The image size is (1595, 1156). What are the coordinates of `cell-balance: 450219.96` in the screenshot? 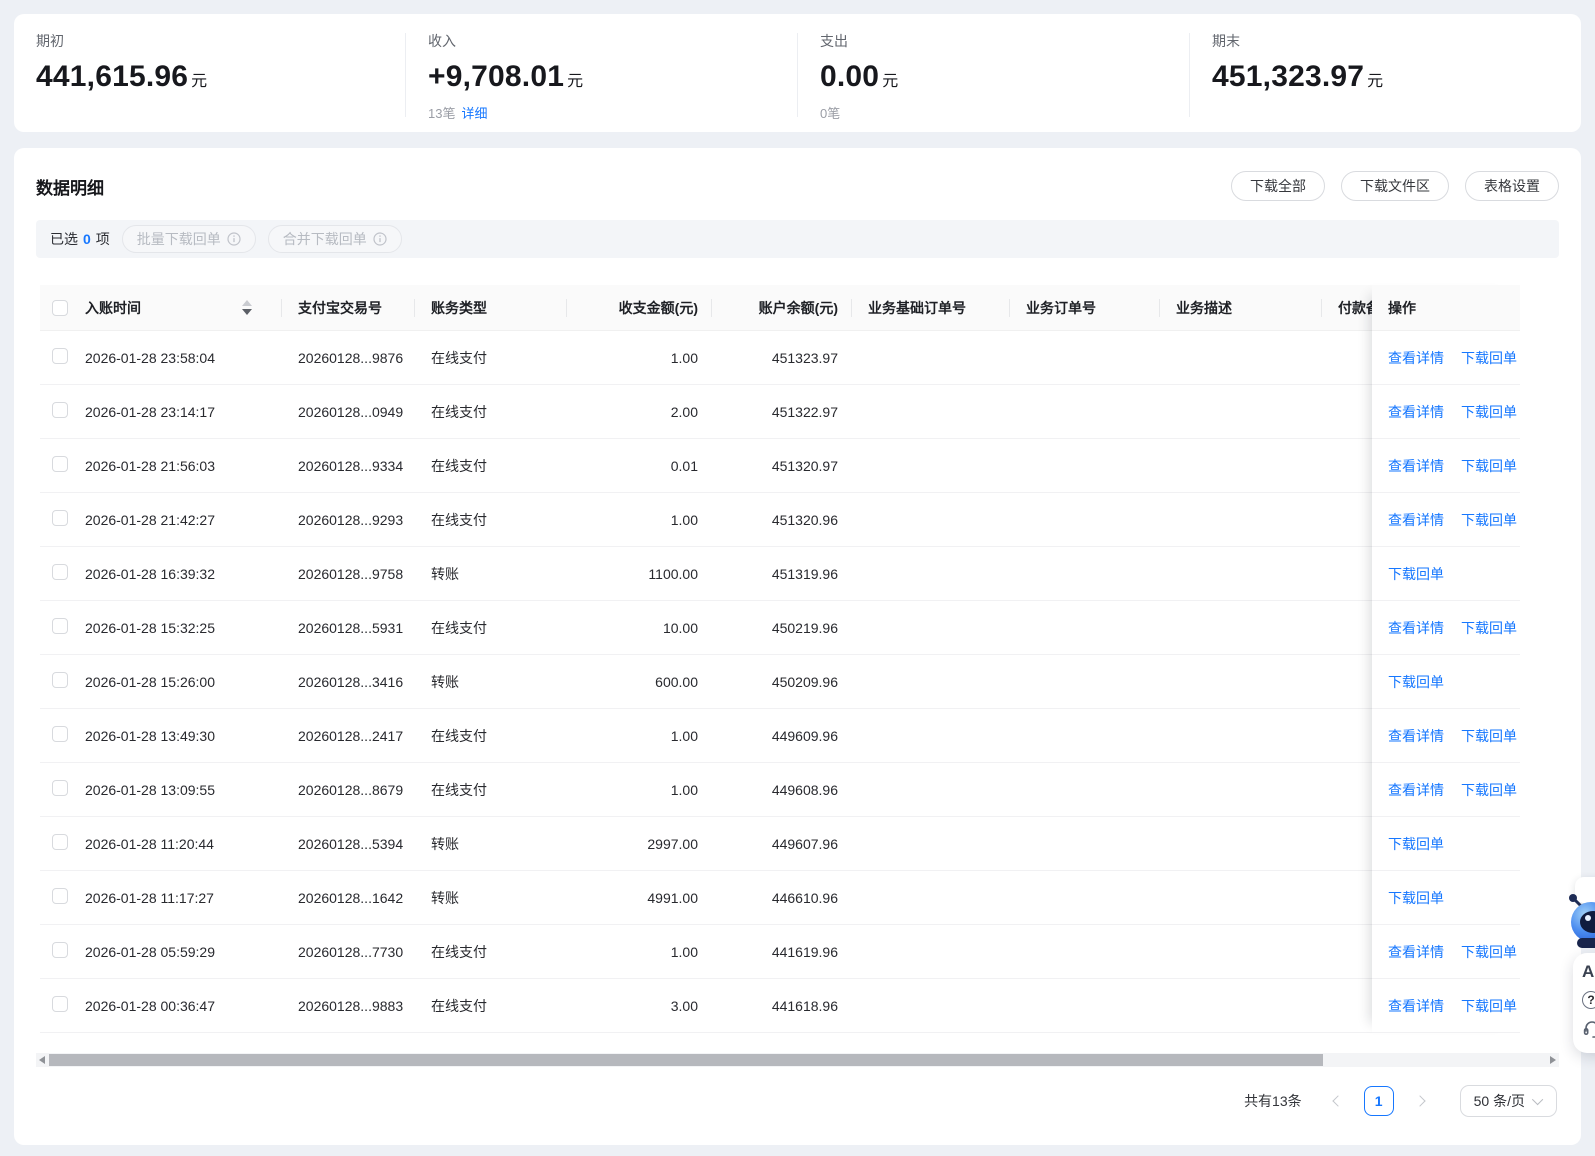 It's located at (804, 627).